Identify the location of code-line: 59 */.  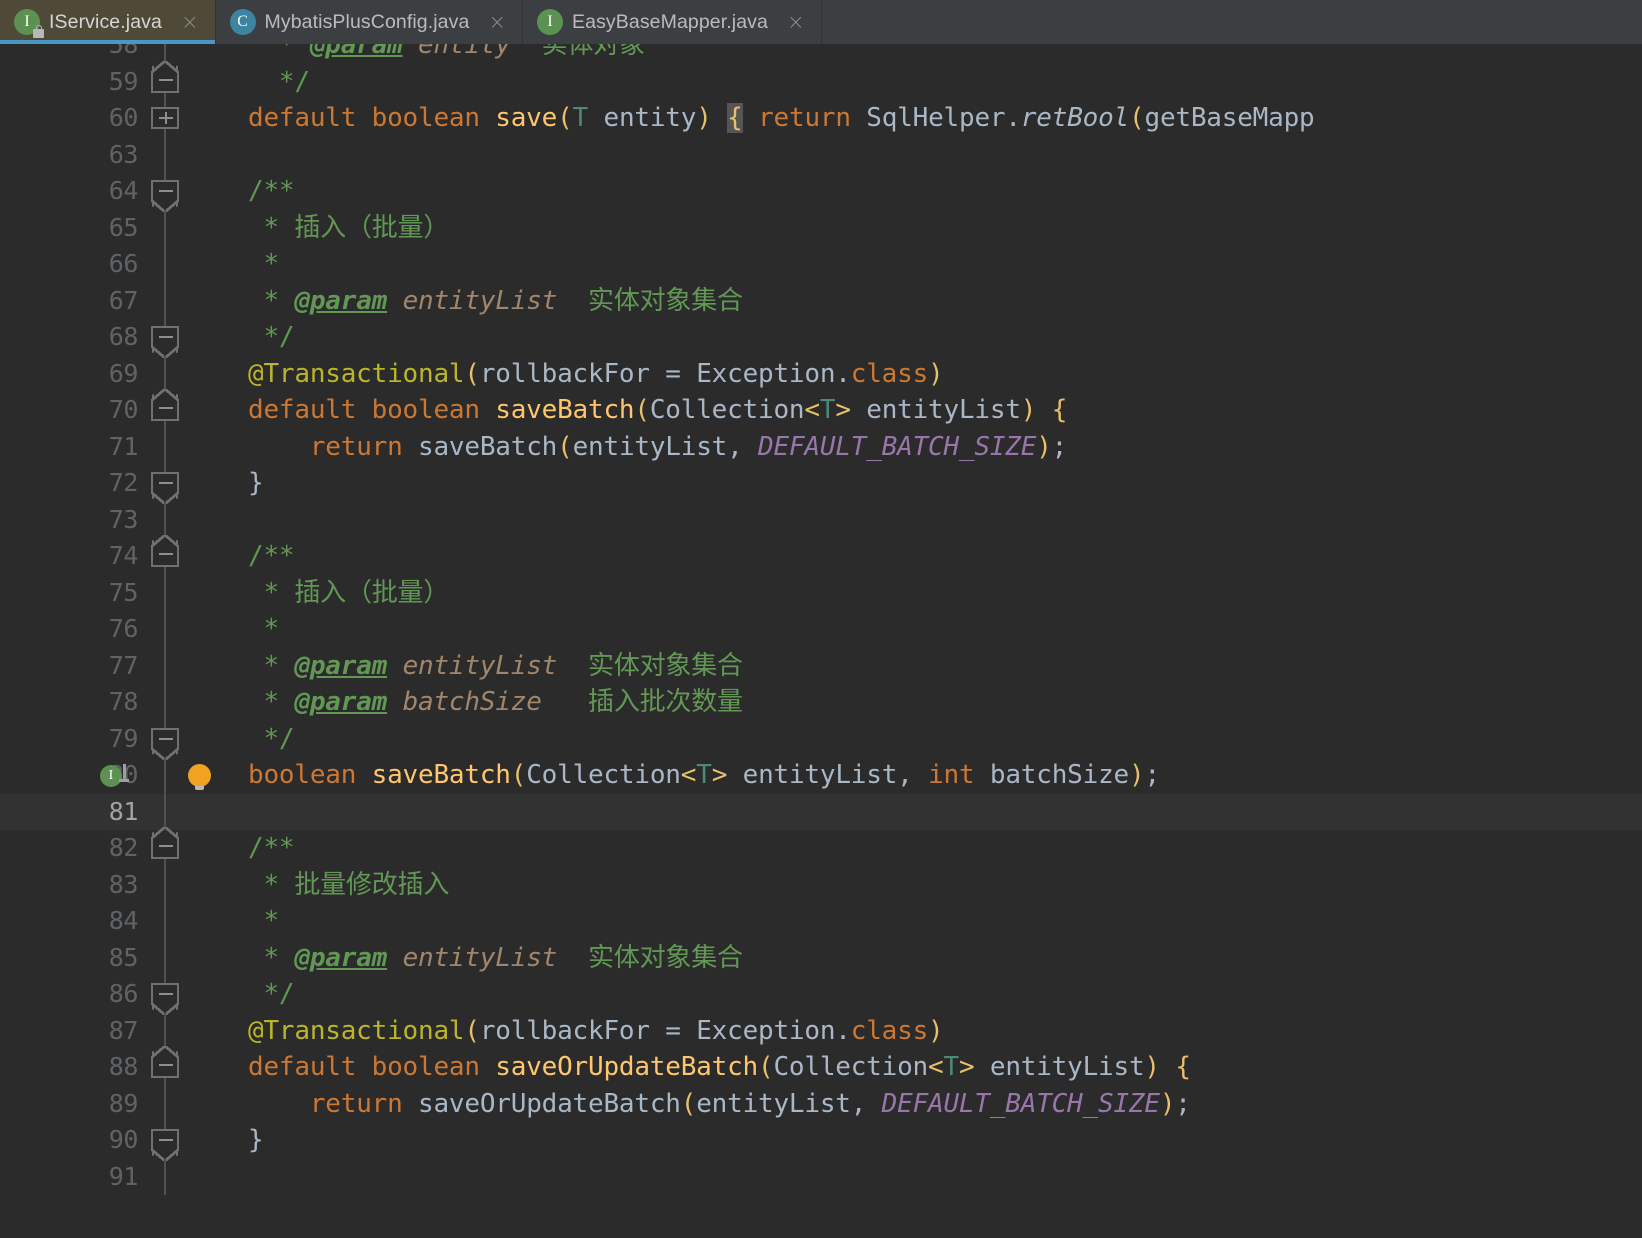
(821, 80).